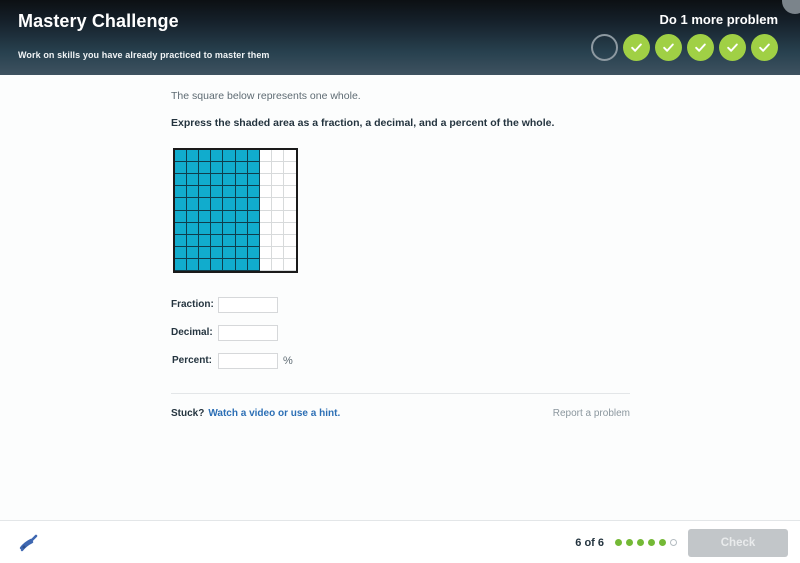 The image size is (800, 563). I want to click on page-title: Mastery Challenge, so click(98, 21).